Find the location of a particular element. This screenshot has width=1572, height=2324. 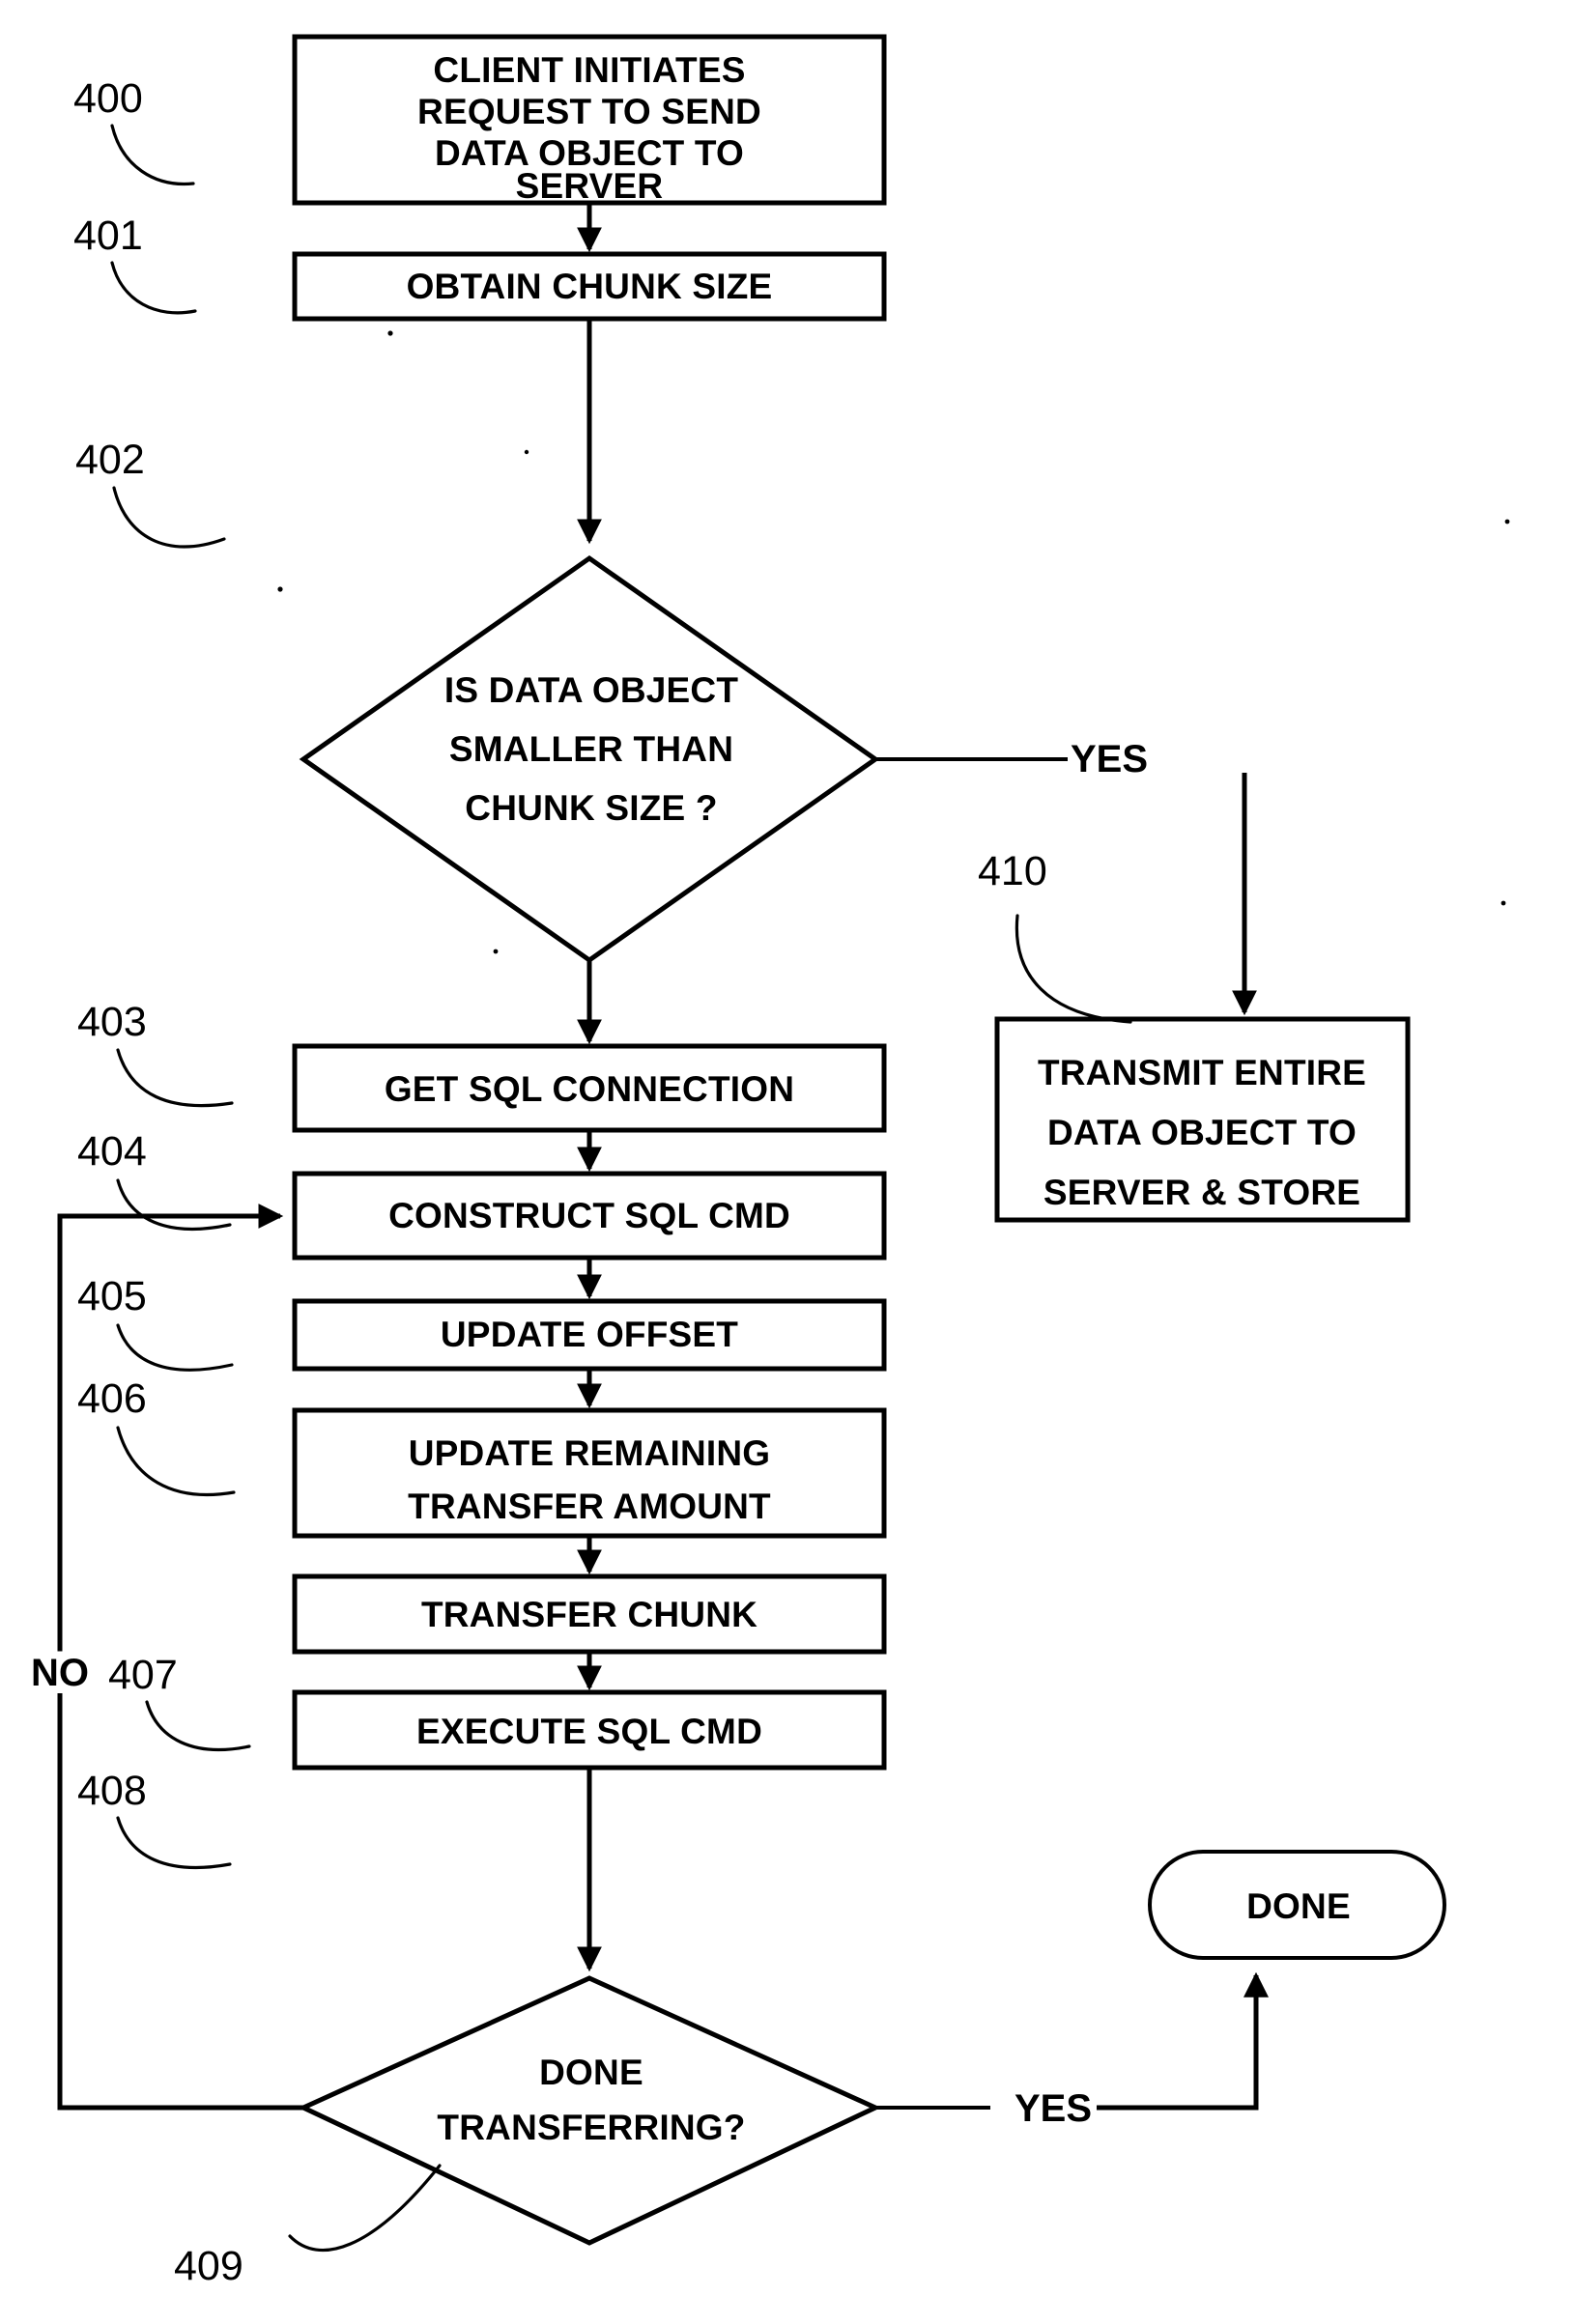

diamond-409-line-1: DONE is located at coordinates (591, 2072).